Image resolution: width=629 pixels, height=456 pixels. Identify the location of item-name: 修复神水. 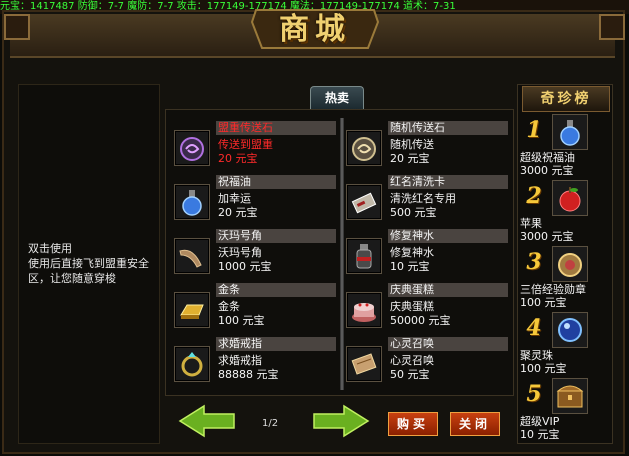
(412, 235).